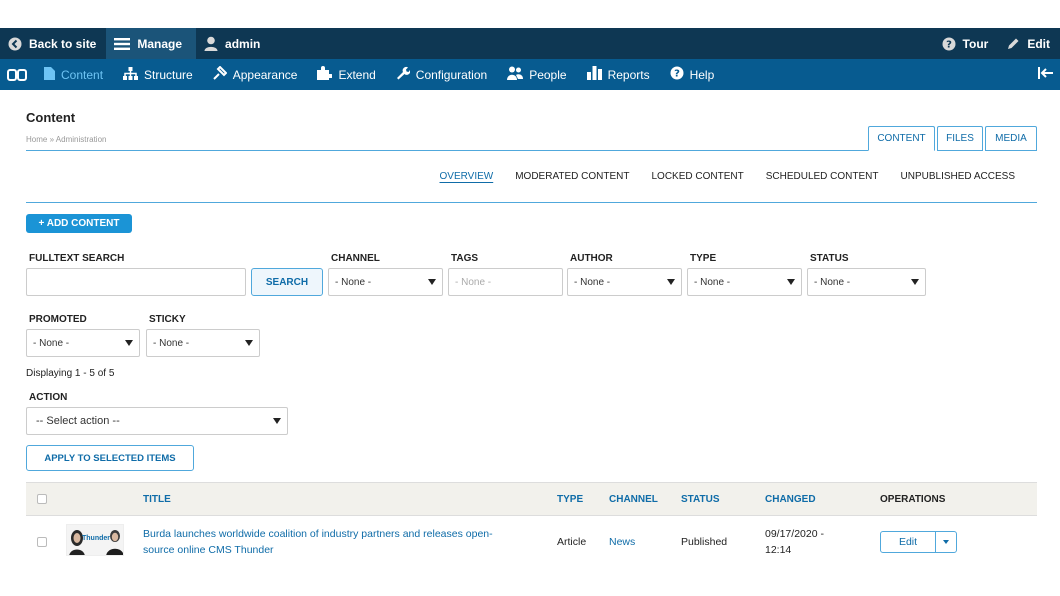  I want to click on row-channel-link: News, so click(622, 542).